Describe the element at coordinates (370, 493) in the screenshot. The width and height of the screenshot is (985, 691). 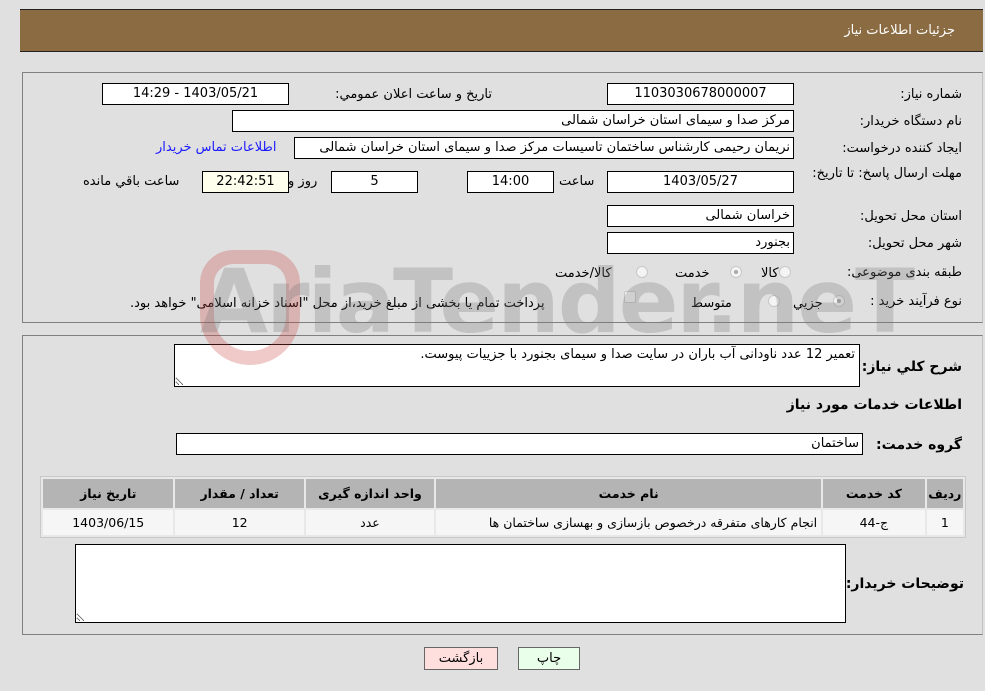
I see `col-unit: واحد اندازه گیری` at that location.